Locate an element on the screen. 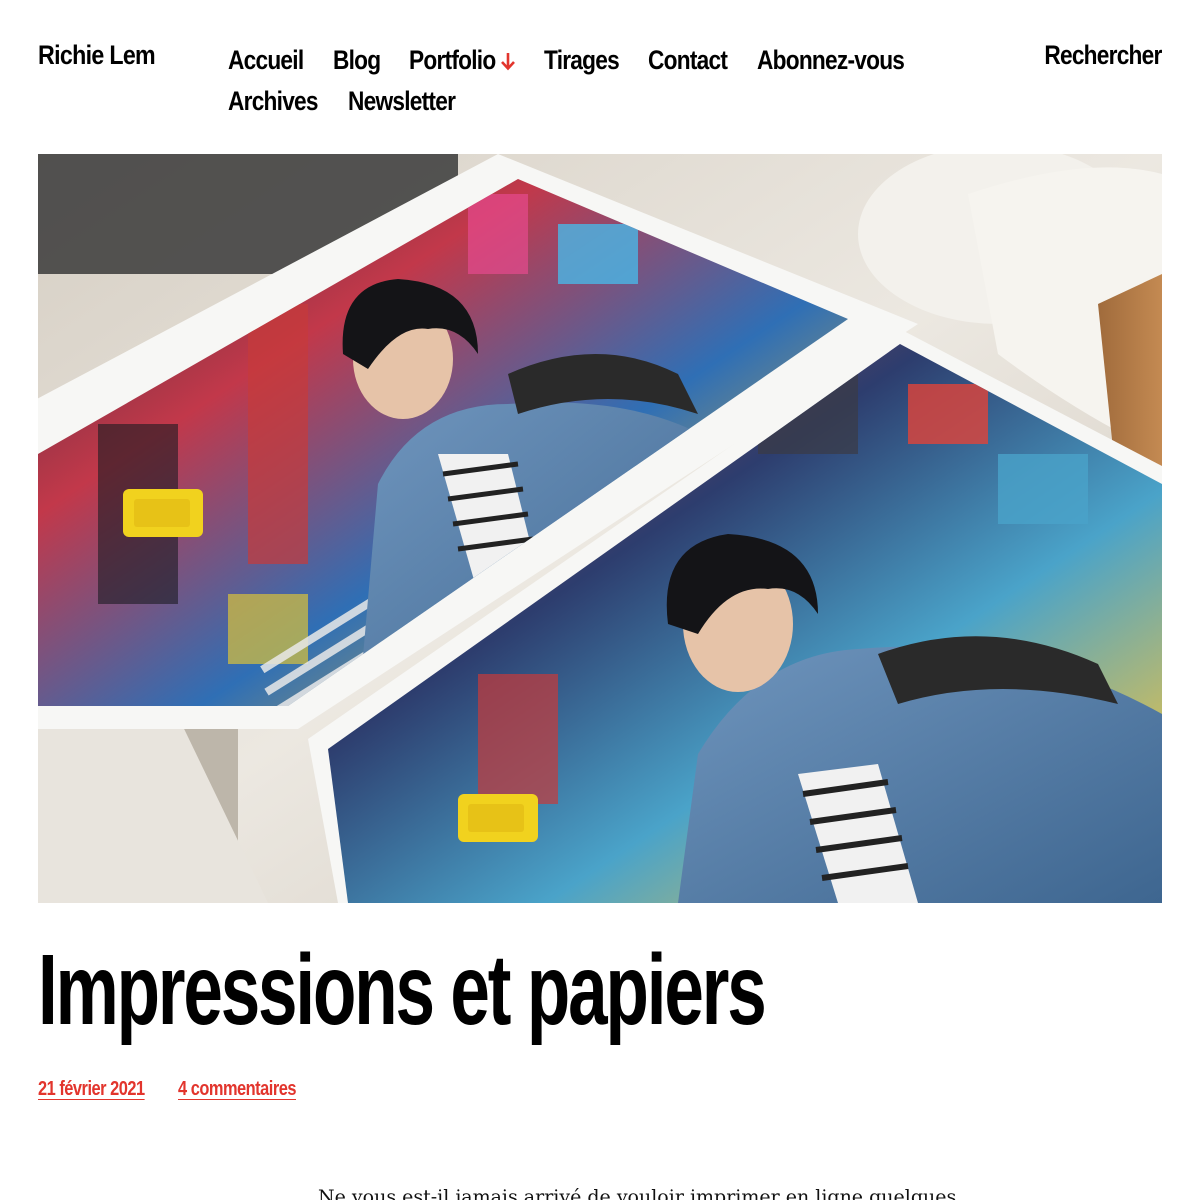 The image size is (1200, 1200). nav-item-accueil: Accueil is located at coordinates (266, 60).